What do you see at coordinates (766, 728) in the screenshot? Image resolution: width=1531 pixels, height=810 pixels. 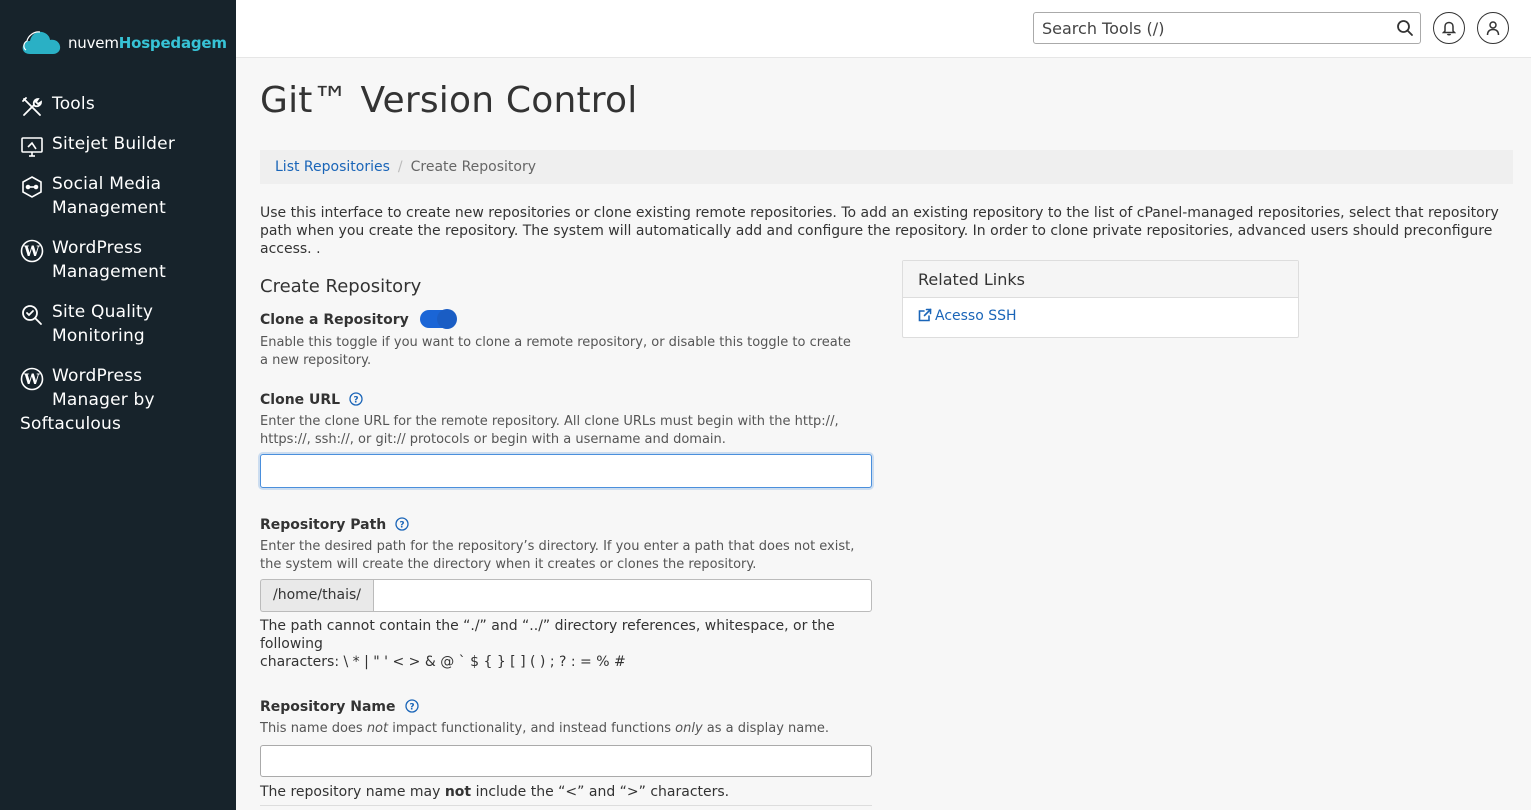 I see `repo-name-help-c: as a display name.` at bounding box center [766, 728].